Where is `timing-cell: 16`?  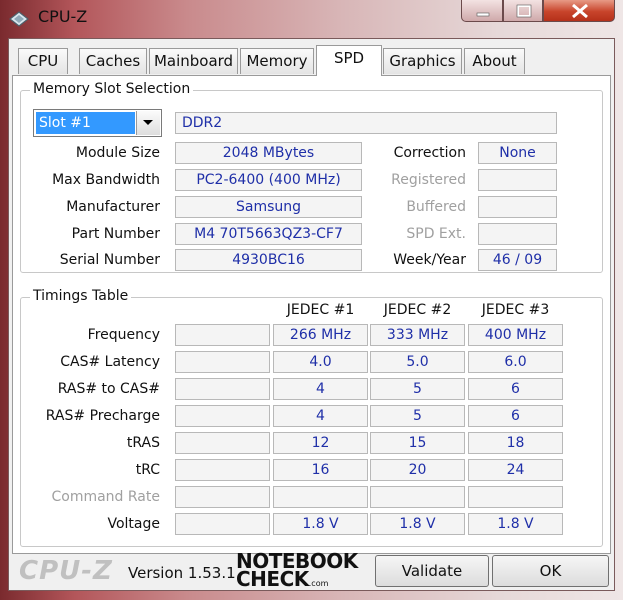 timing-cell: 16 is located at coordinates (320, 470).